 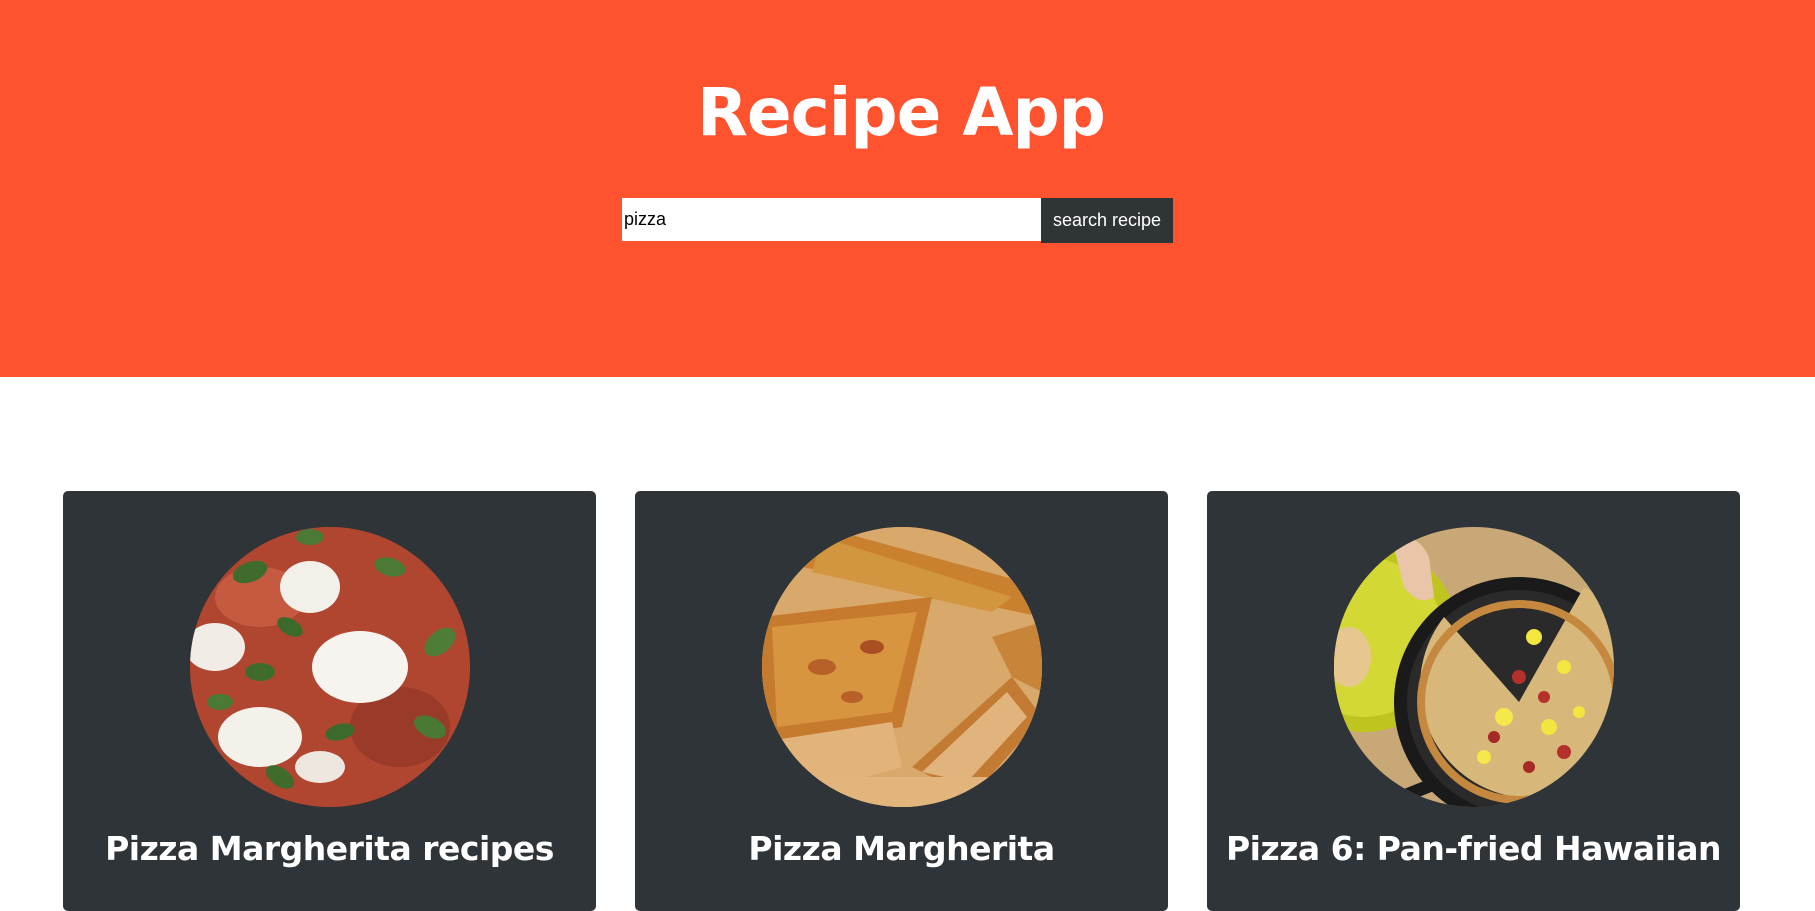 I want to click on pizza-margherita-photo, so click(x=329, y=667).